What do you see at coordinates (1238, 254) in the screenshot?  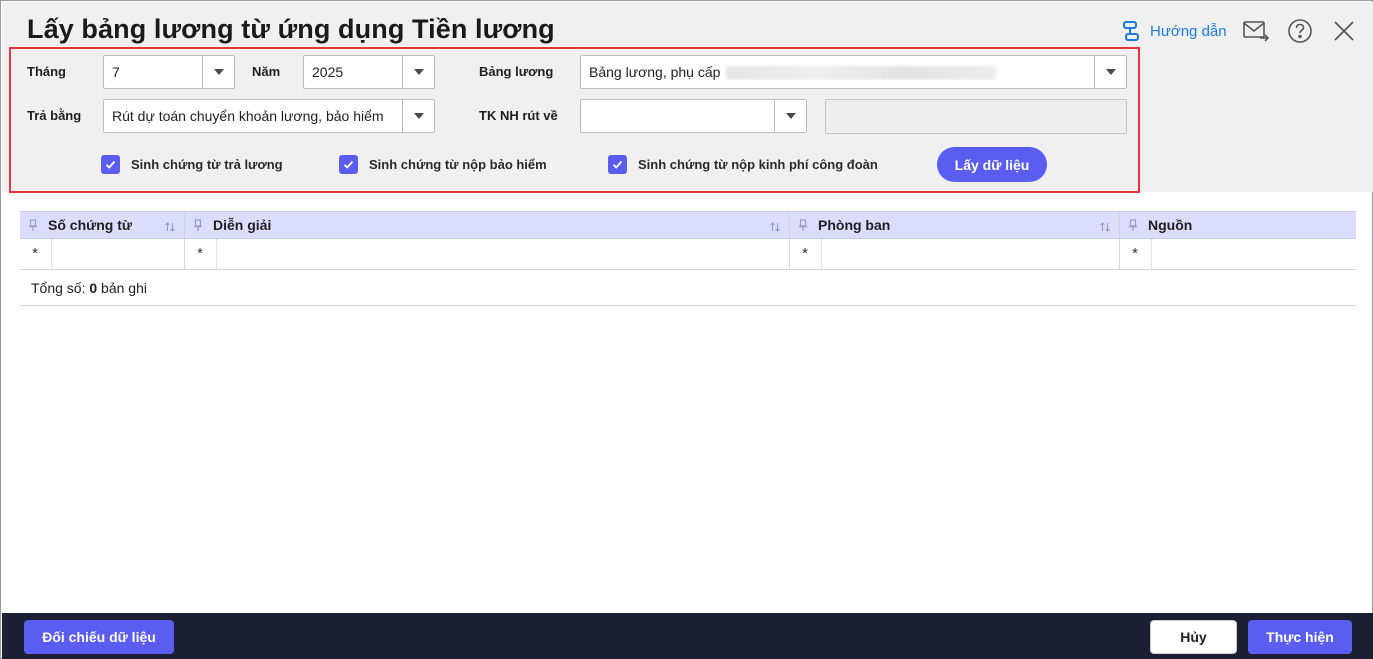 I see `filter-cell-source: *` at bounding box center [1238, 254].